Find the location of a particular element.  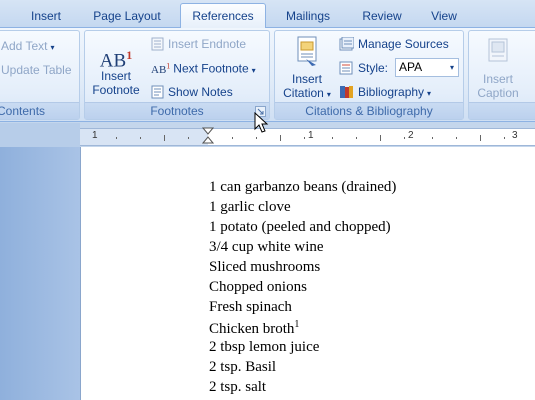

document-background is located at coordinates (40, 273).